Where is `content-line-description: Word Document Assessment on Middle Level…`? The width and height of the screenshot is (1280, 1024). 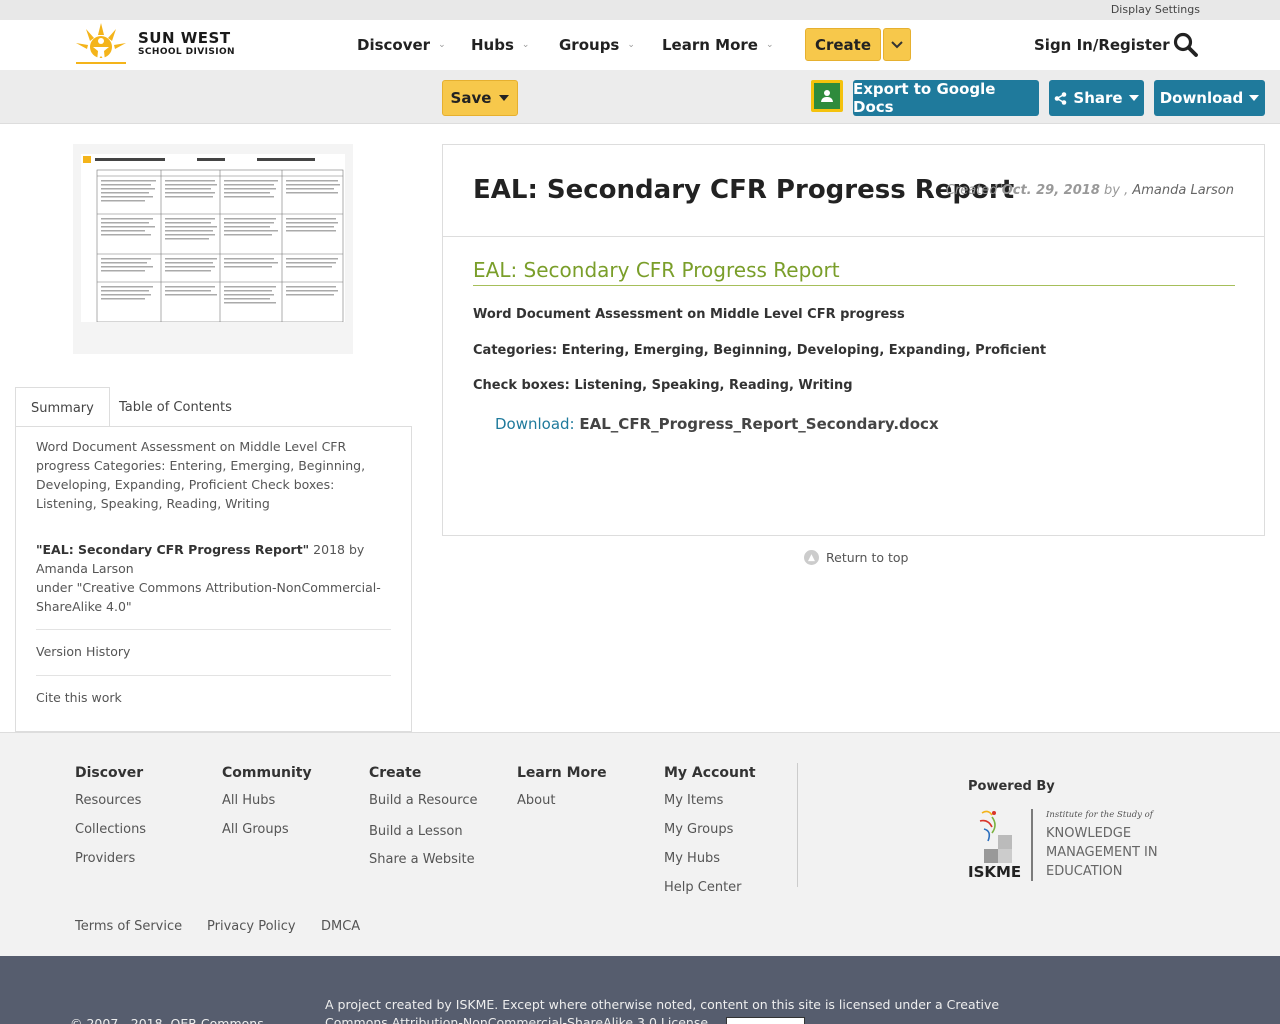
content-line-description: Word Document Assessment on Middle Level… is located at coordinates (689, 314).